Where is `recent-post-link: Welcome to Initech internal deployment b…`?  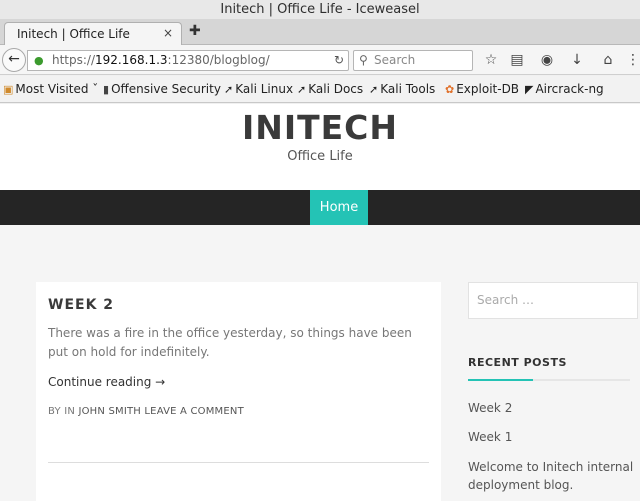 recent-post-link: Welcome to Initech internal deployment b… is located at coordinates (552, 476).